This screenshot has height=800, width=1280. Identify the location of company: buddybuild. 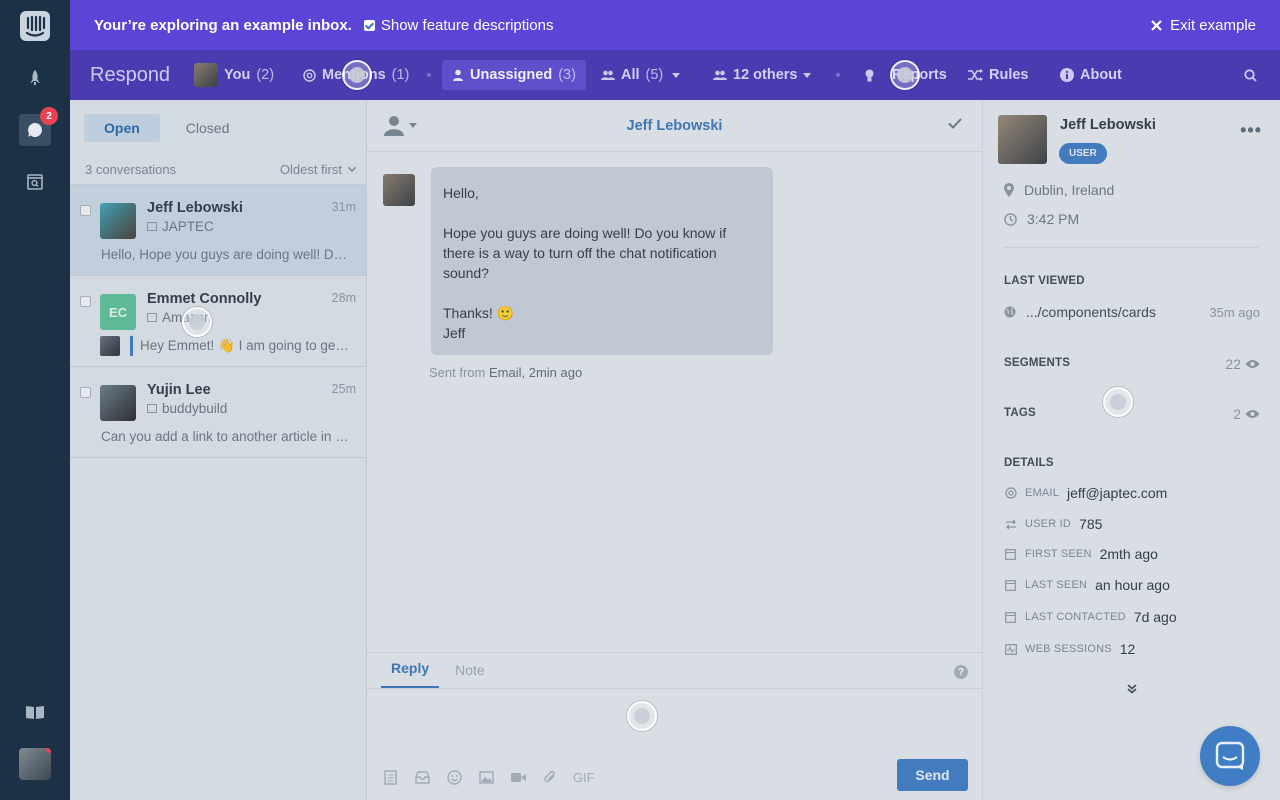
(187, 408).